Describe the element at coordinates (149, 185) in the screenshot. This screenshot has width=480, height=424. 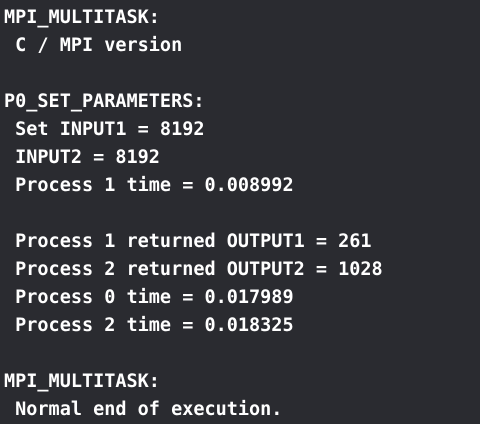
I see `output-line-process1-time: Process 1 time = 0.008992` at that location.